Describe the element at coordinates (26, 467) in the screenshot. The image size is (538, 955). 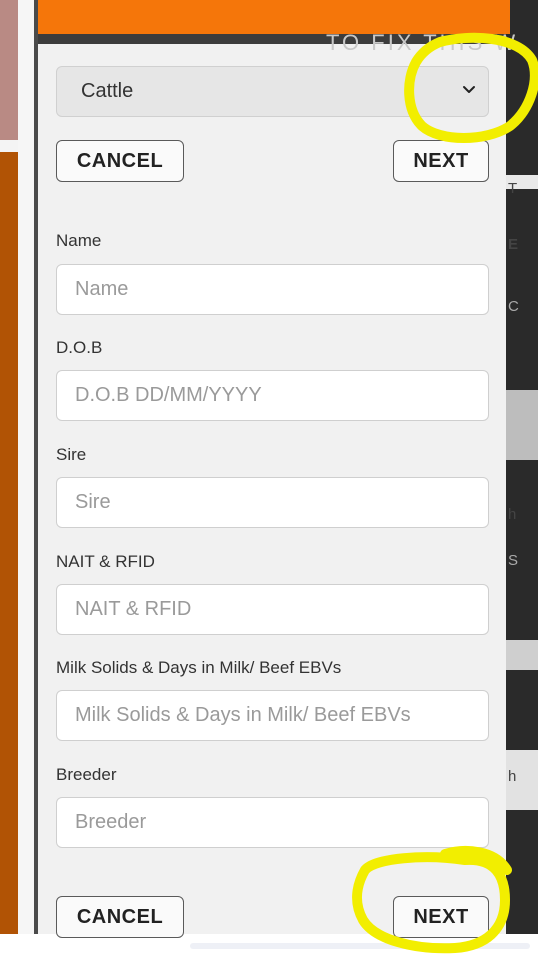
I see `background-gap` at that location.